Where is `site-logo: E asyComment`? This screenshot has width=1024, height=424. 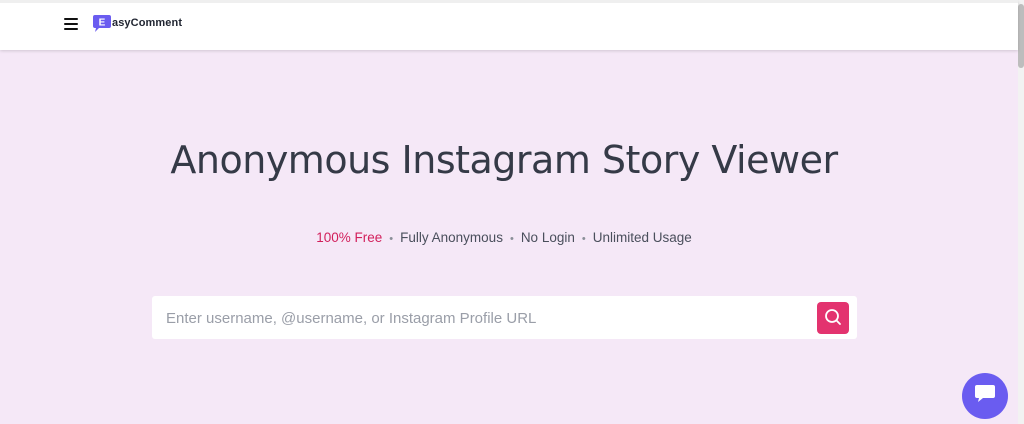
site-logo: E asyComment is located at coordinates (138, 23).